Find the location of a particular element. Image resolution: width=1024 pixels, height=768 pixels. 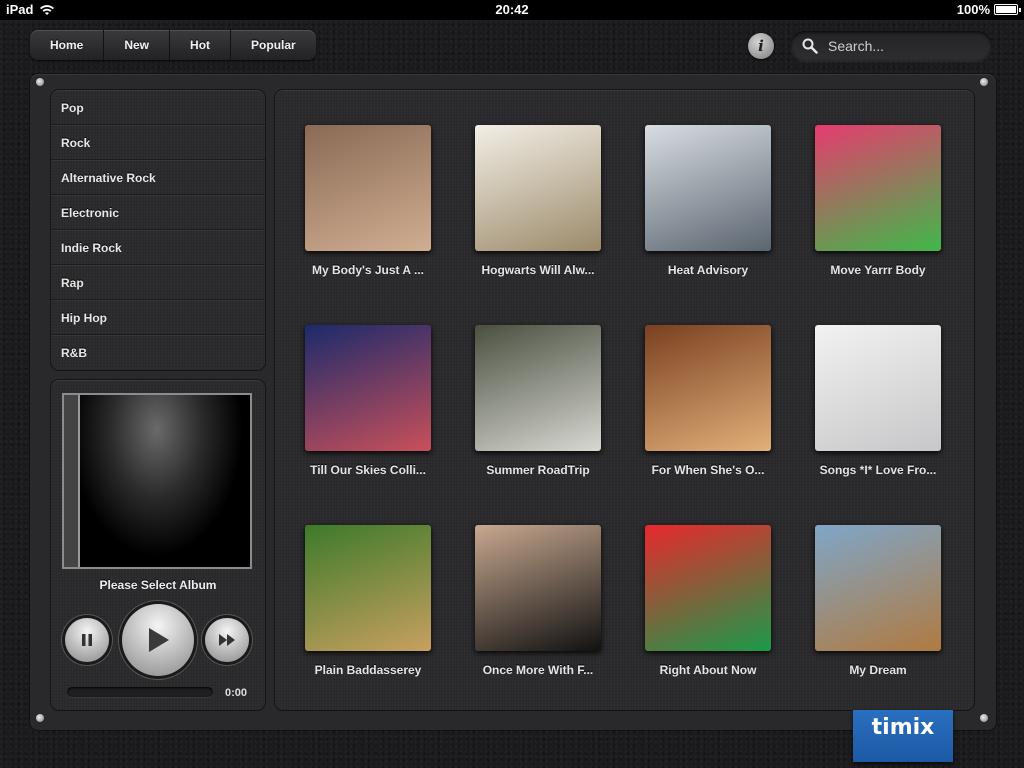

genre-item-hip-hop: Hip Hop is located at coordinates (158, 317).